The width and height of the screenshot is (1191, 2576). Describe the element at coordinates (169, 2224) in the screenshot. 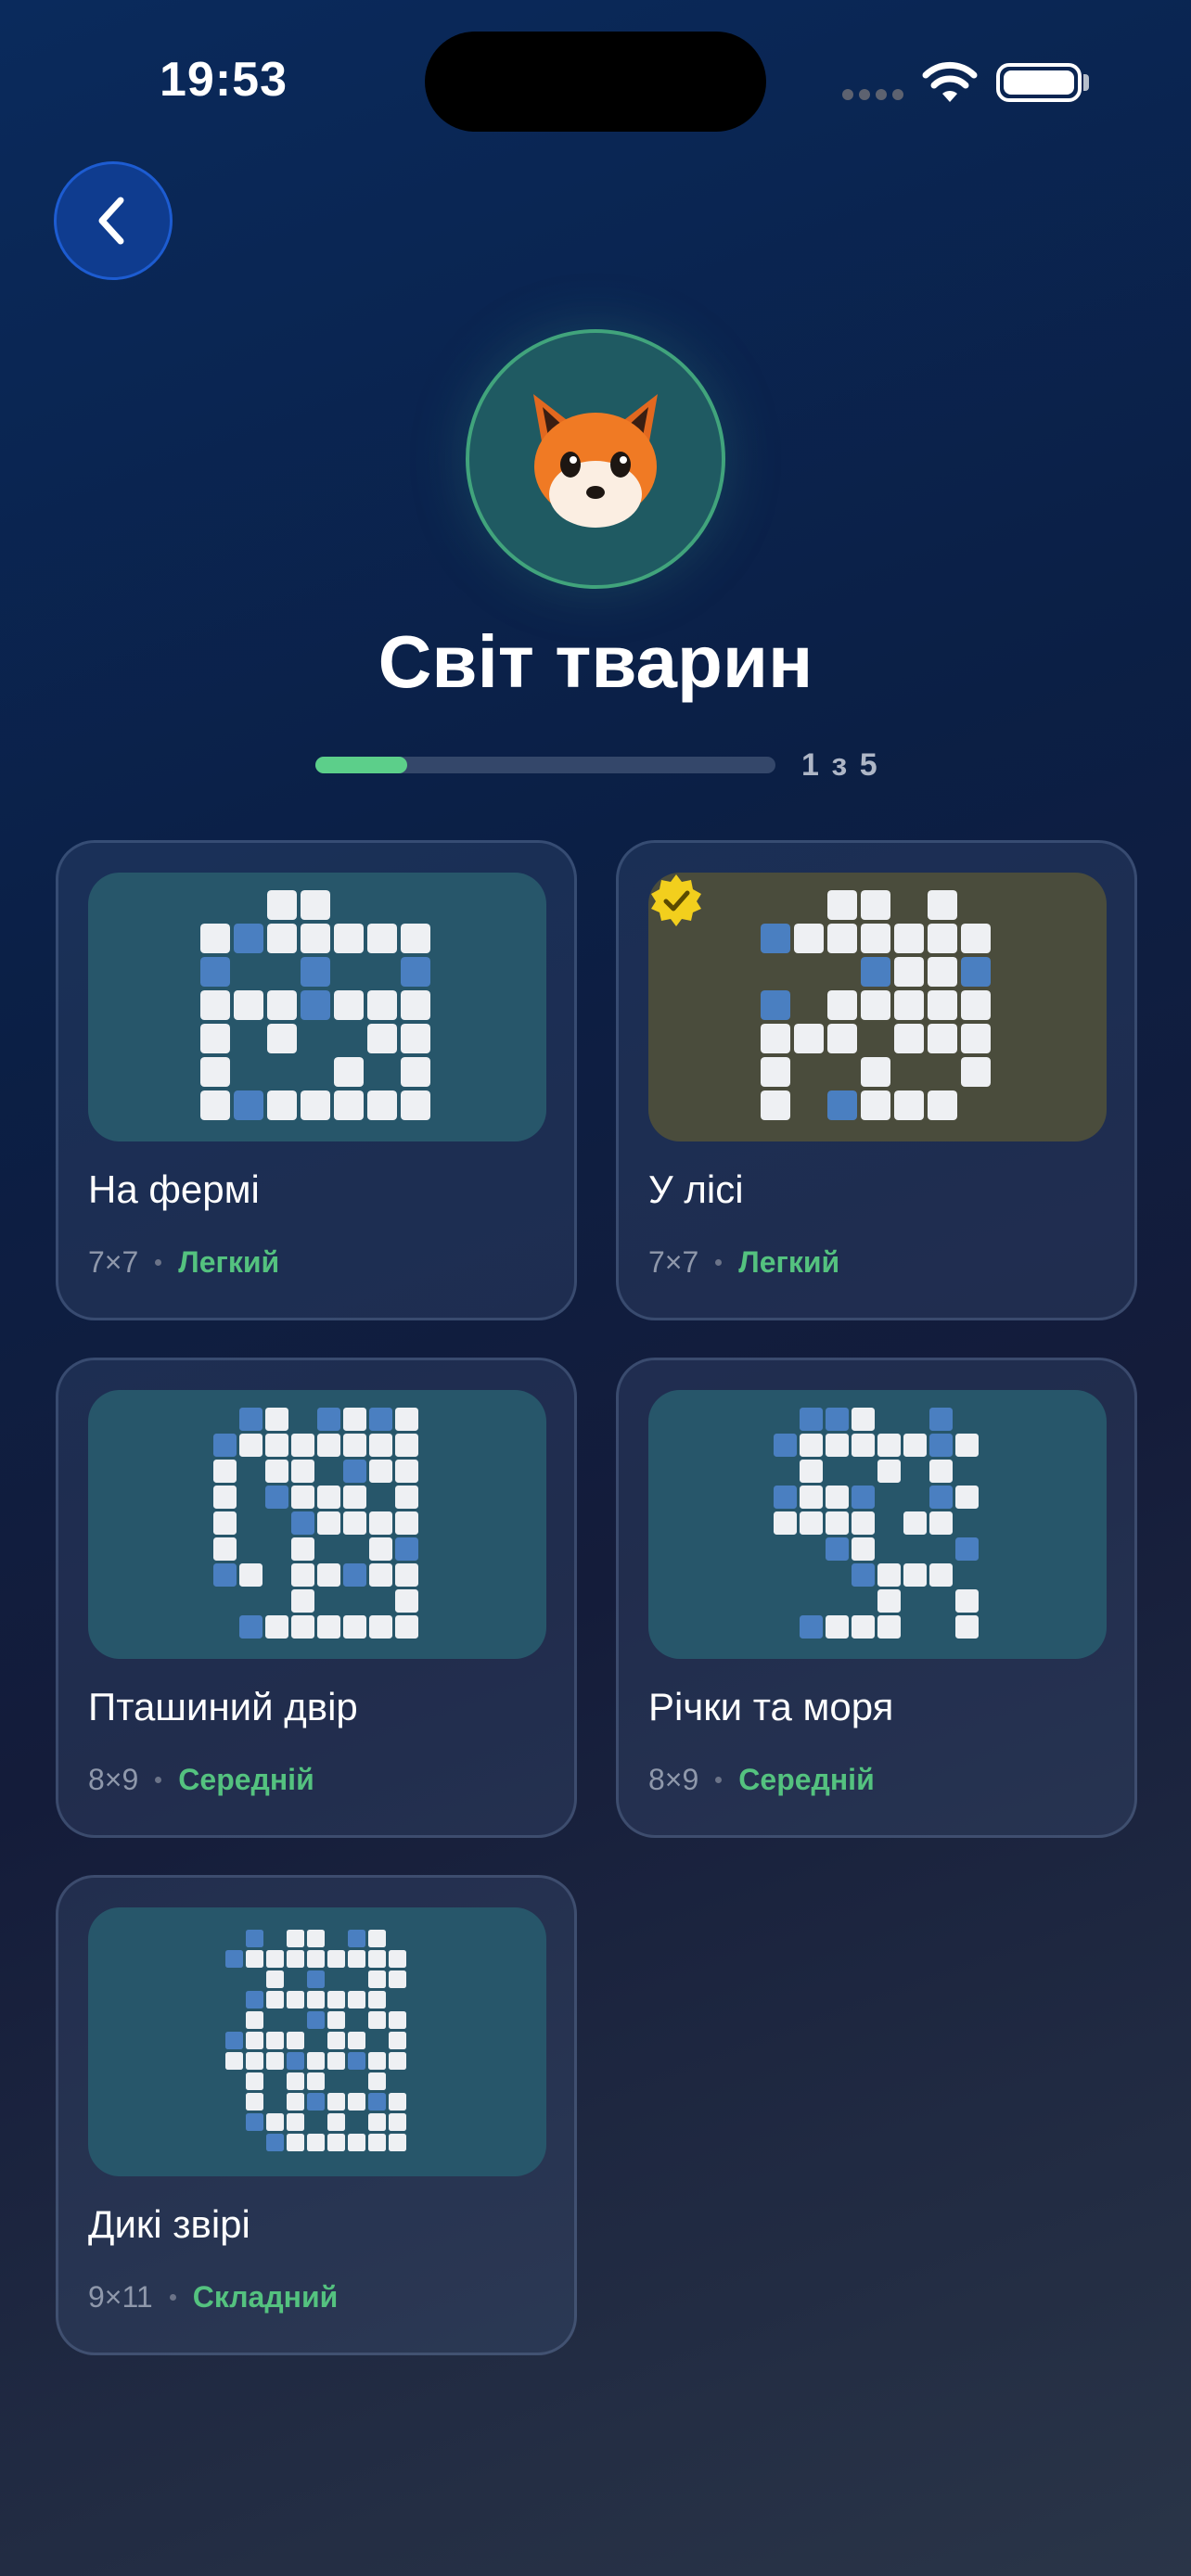

I see `puzzle-title: Дикі звірі` at that location.